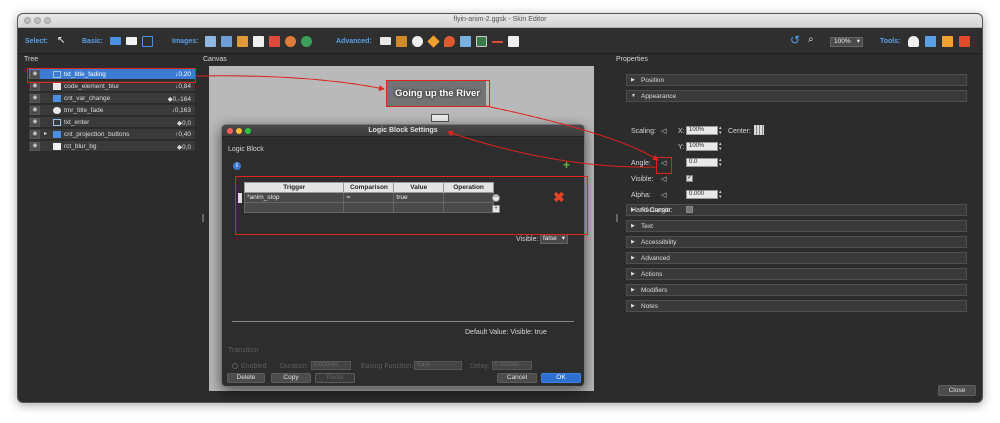  I want to click on tree-panel-label: Tree, so click(31, 59).